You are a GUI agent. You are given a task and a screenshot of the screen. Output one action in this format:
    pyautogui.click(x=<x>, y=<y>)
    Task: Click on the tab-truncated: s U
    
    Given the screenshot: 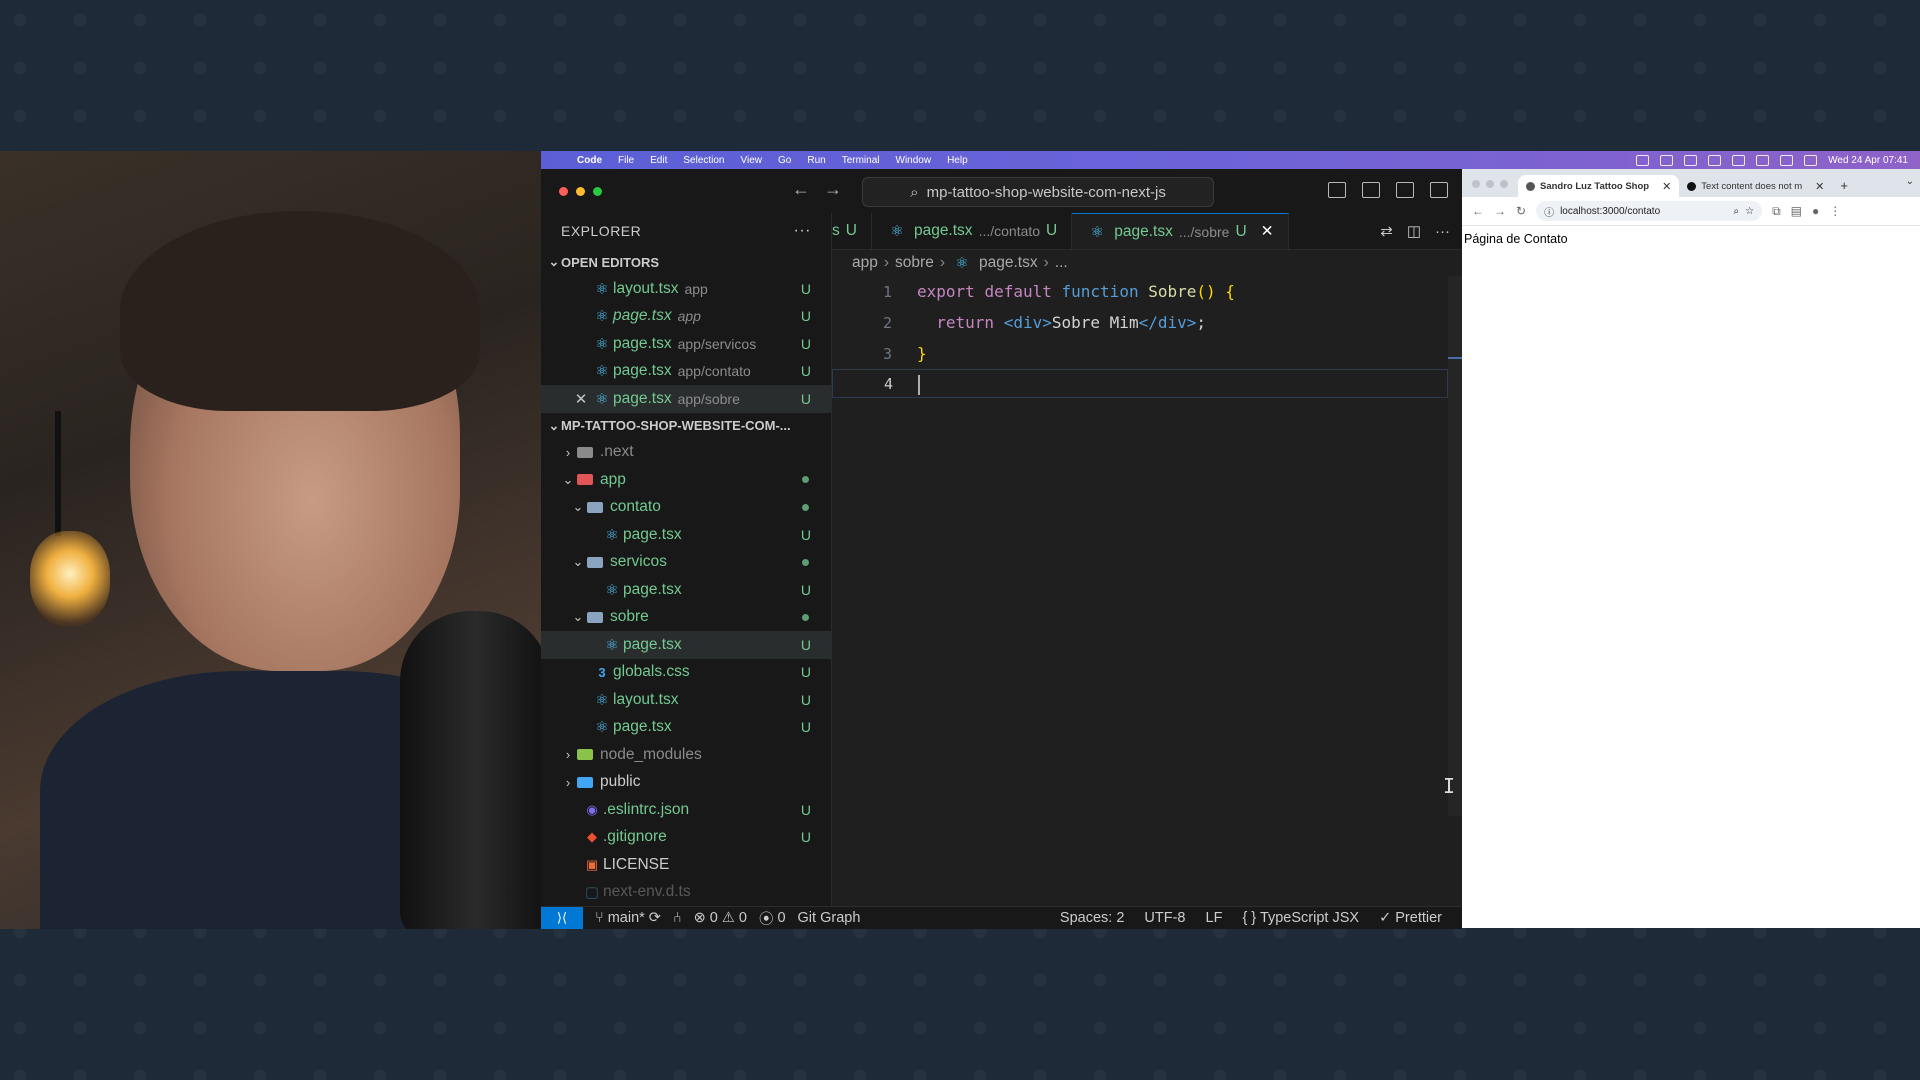 What is the action you would take?
    pyautogui.click(x=852, y=231)
    